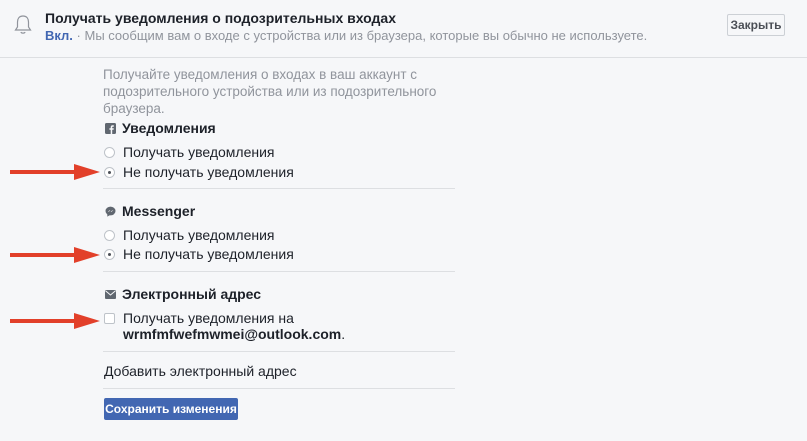  What do you see at coordinates (756, 25) in the screenshot?
I see `close-button: Закрыть` at bounding box center [756, 25].